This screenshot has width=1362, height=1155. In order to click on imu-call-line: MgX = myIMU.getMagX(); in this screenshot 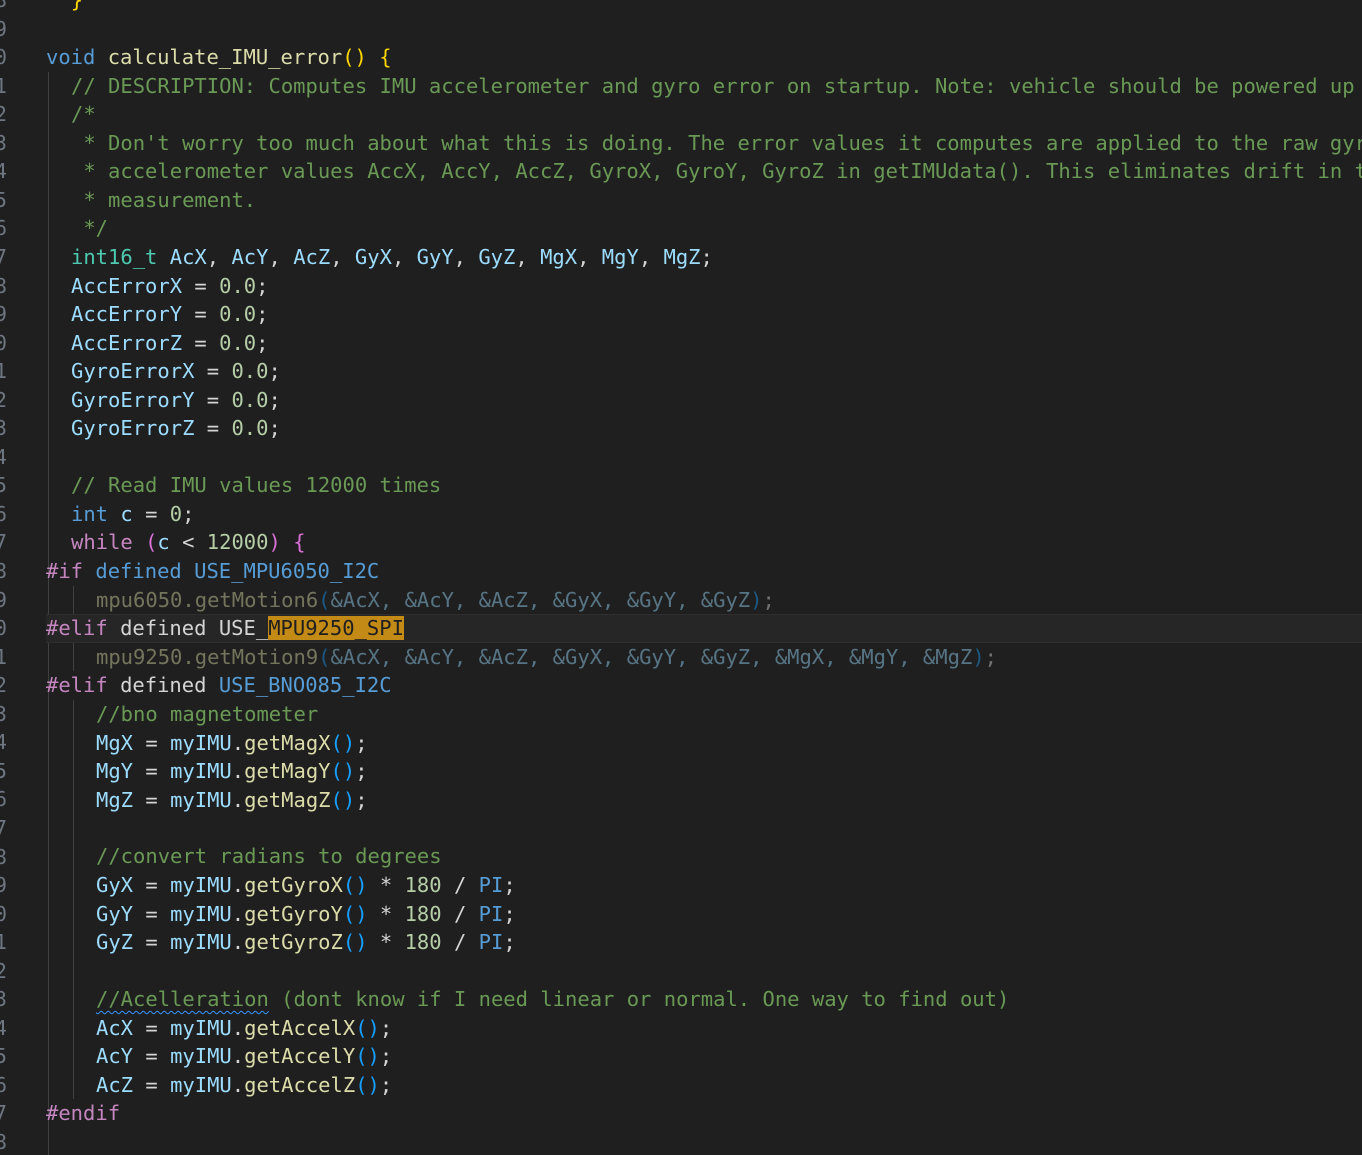, I will do `click(729, 743)`.